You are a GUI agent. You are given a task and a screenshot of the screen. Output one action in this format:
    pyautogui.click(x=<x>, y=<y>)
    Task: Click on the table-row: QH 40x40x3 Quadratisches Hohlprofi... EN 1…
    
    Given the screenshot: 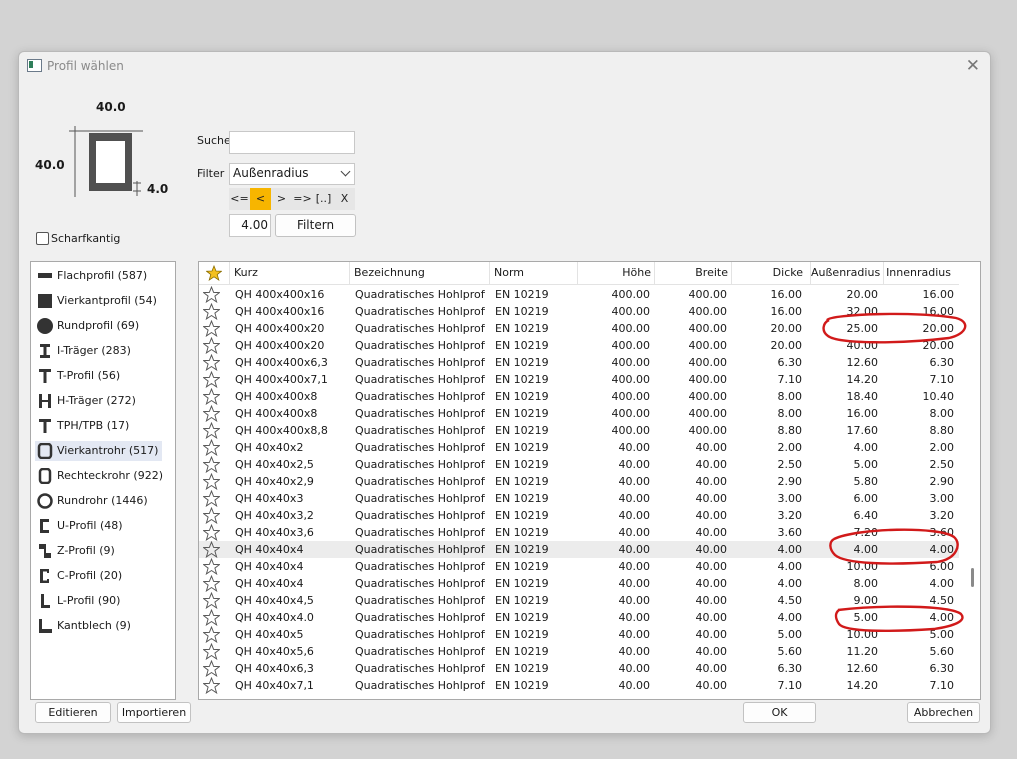 What is the action you would take?
    pyautogui.click(x=579, y=498)
    